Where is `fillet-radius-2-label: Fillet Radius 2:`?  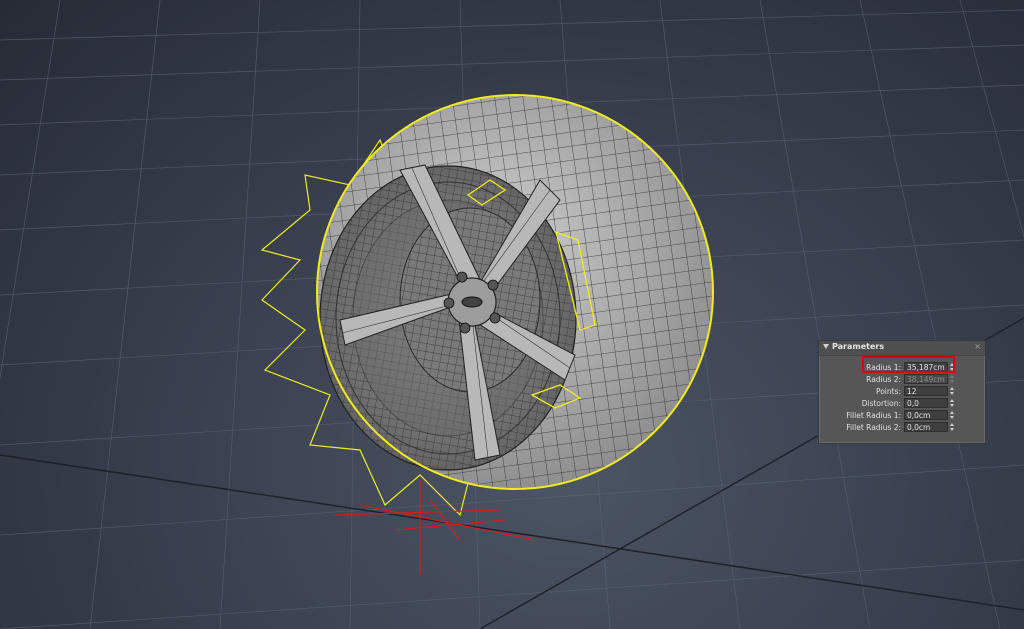 fillet-radius-2-label: Fillet Radius 2: is located at coordinates (873, 427).